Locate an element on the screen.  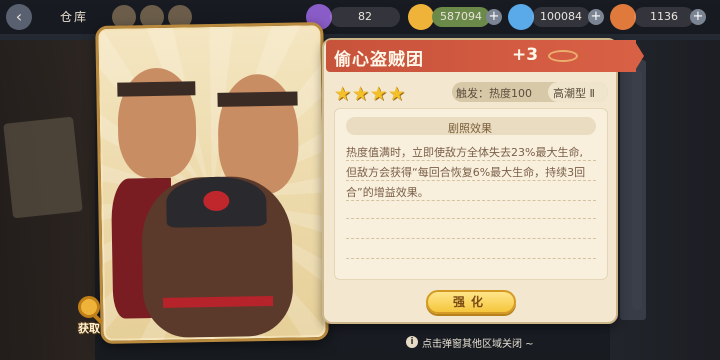
card-level: +3 is located at coordinates (525, 55).